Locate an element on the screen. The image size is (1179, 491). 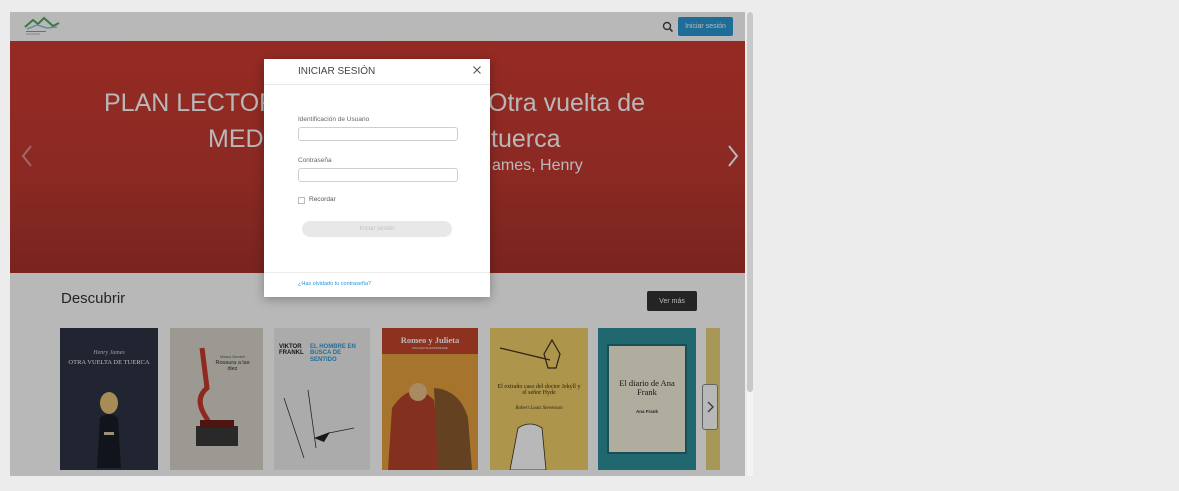
password-label: Contraseña is located at coordinates (315, 160).